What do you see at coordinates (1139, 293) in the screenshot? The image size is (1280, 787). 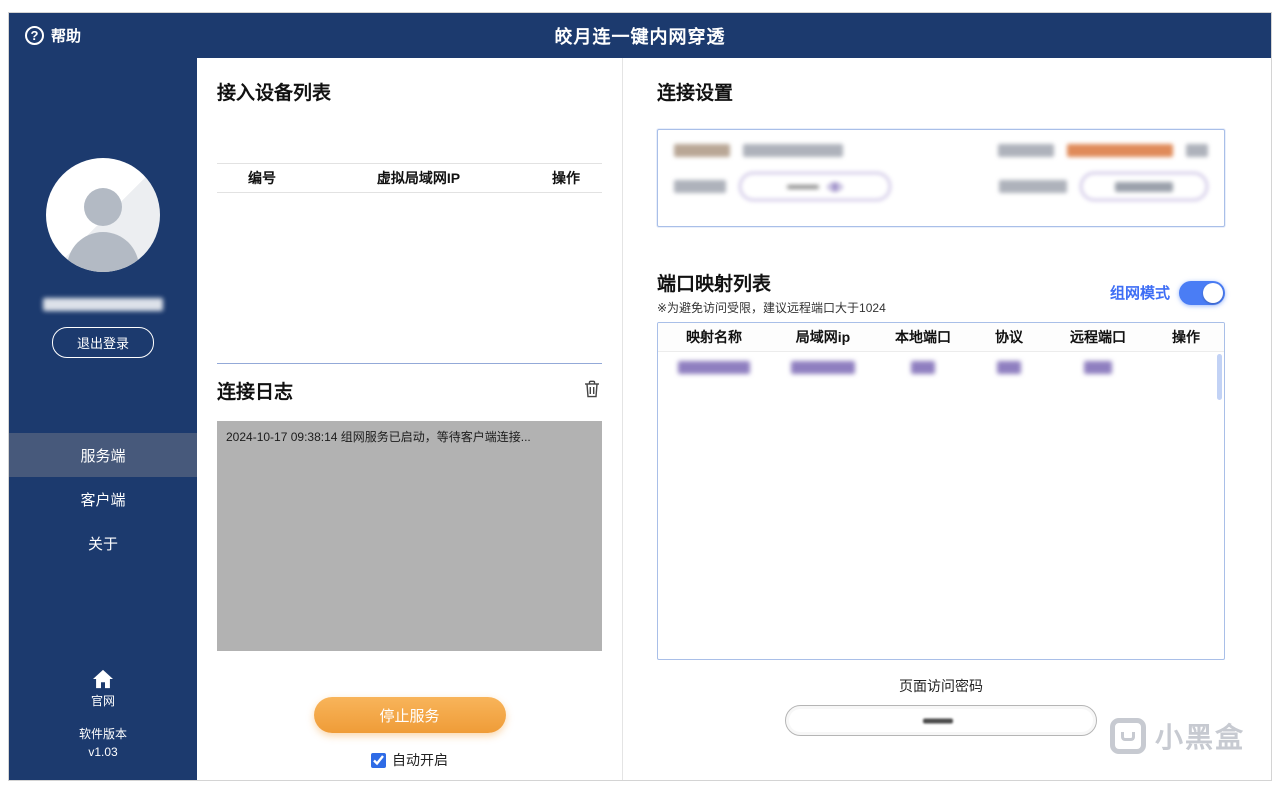 I see `network-mode-label: 组网模式` at bounding box center [1139, 293].